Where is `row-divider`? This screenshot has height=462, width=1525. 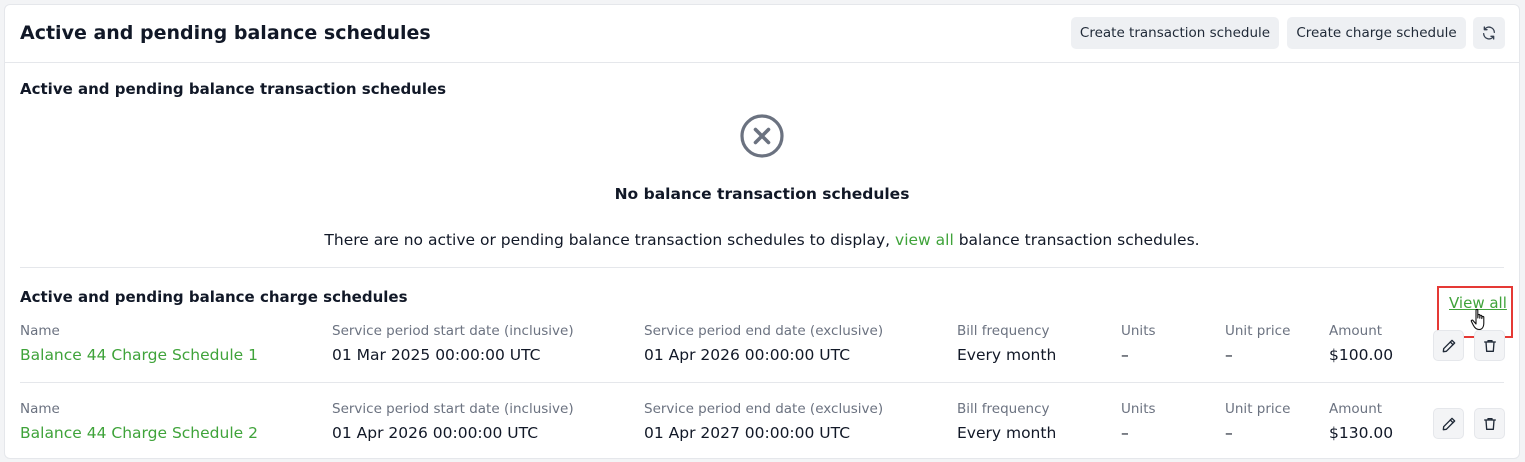 row-divider is located at coordinates (762, 382).